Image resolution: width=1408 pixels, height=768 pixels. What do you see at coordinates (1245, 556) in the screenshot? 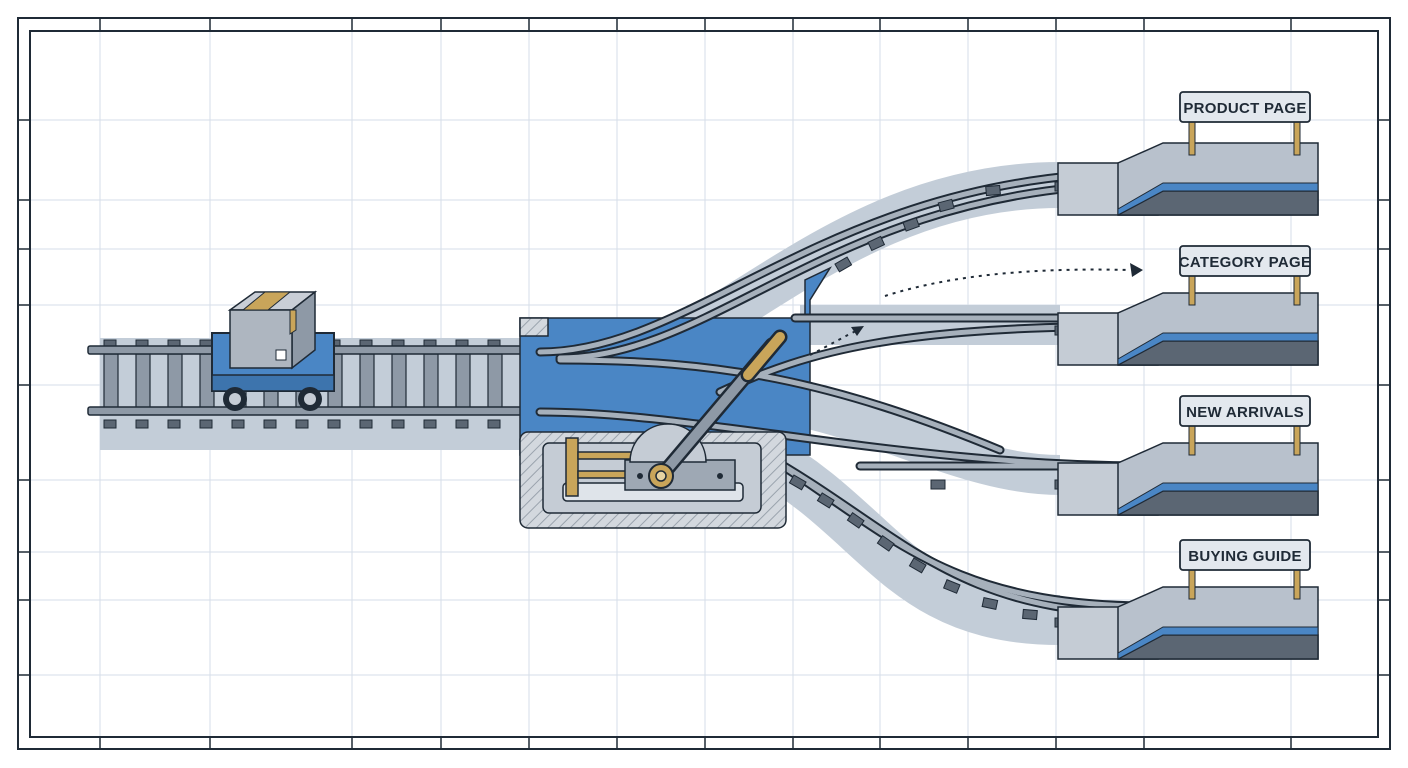
I see `destination-label: BUYING GUIDE` at bounding box center [1245, 556].